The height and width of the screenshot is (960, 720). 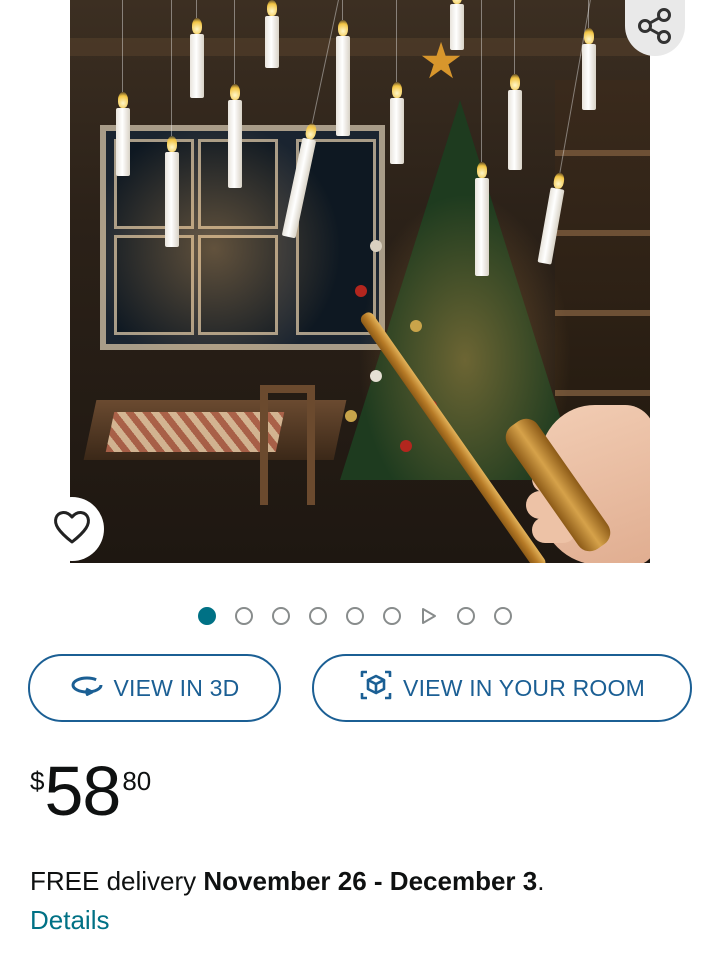 What do you see at coordinates (69, 920) in the screenshot?
I see `delivery-details-link: Details` at bounding box center [69, 920].